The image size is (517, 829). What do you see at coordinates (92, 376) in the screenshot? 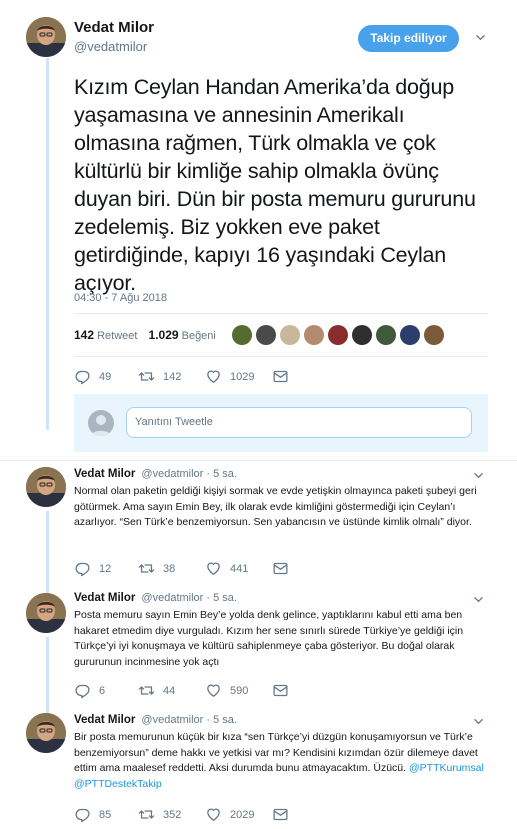
I see `reply-action: 49` at bounding box center [92, 376].